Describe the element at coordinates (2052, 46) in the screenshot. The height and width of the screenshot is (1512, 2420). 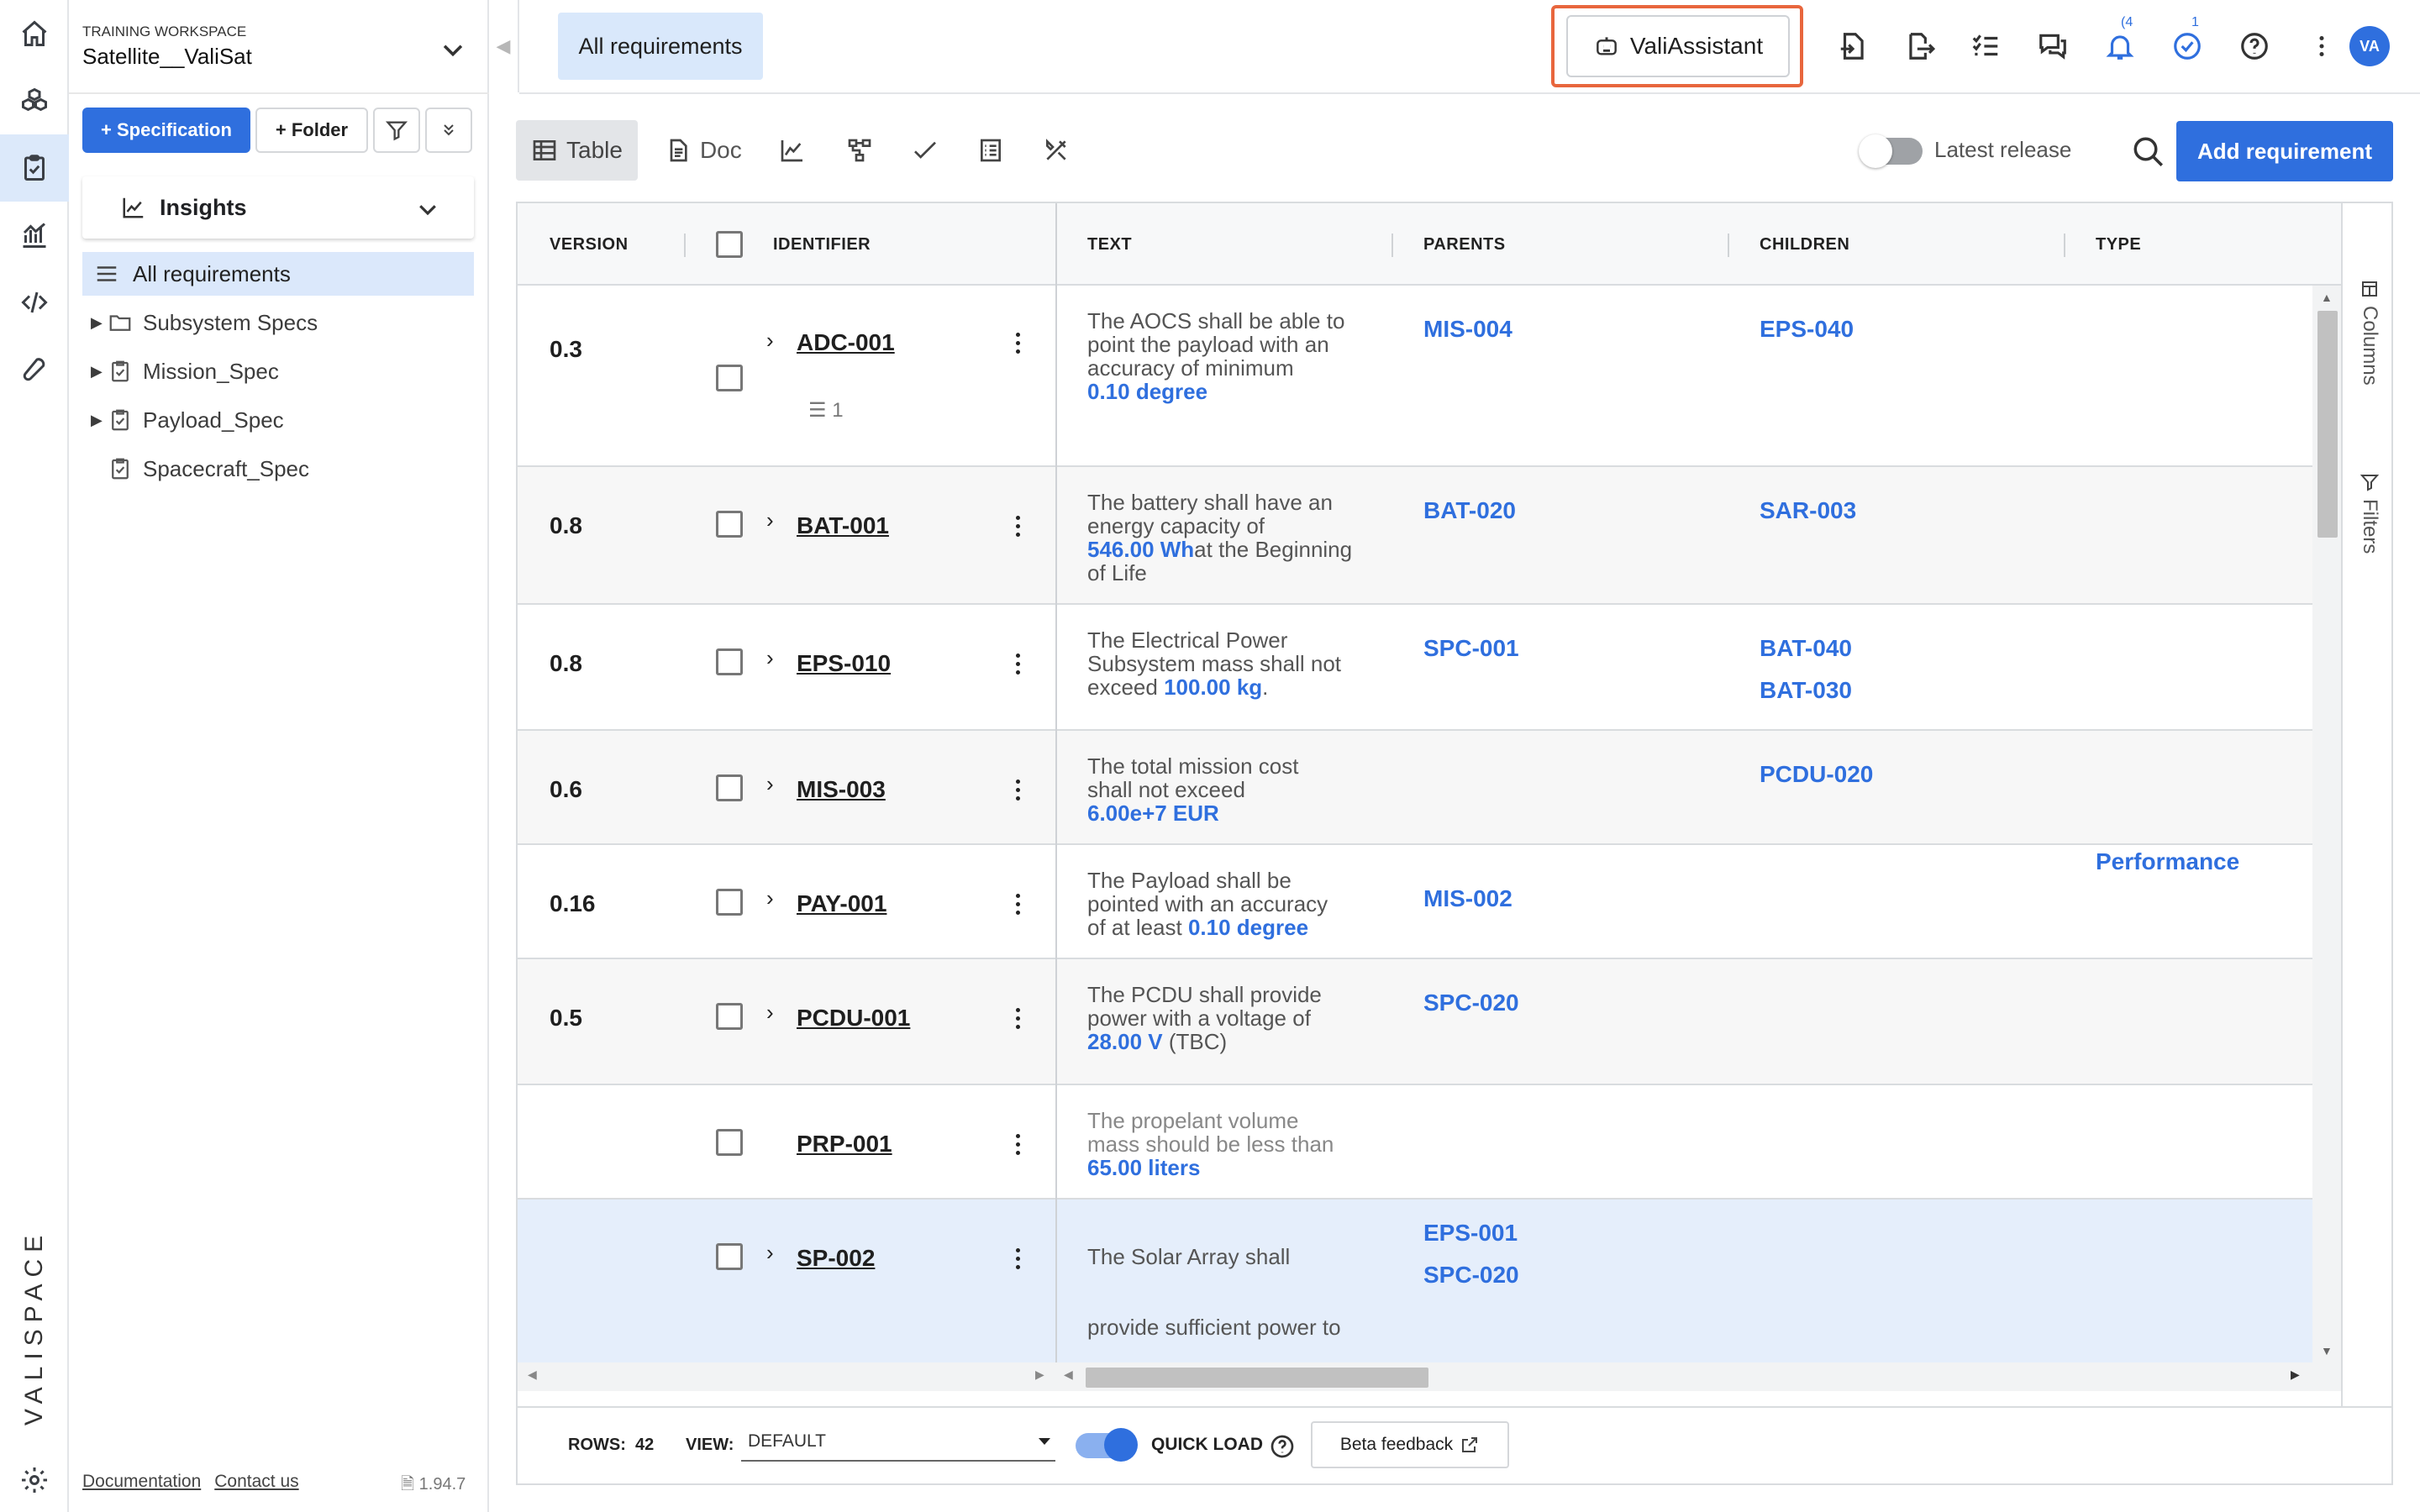
I see `chat-icon` at that location.